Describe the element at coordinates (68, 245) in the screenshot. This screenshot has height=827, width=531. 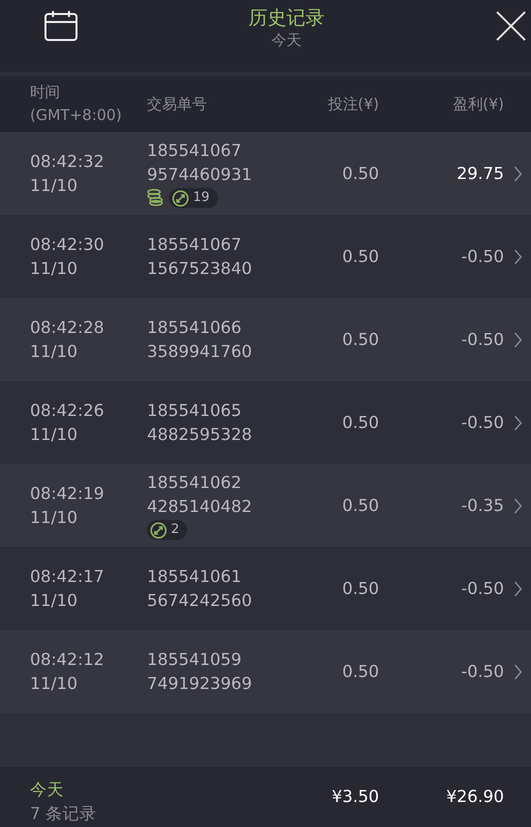
I see `time-text: 08:42:30` at that location.